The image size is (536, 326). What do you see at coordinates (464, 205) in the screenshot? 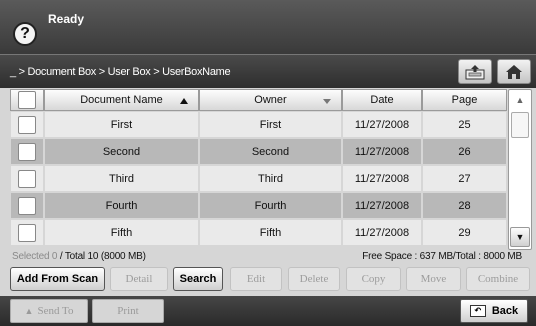
I see `cell-page: 28` at bounding box center [464, 205].